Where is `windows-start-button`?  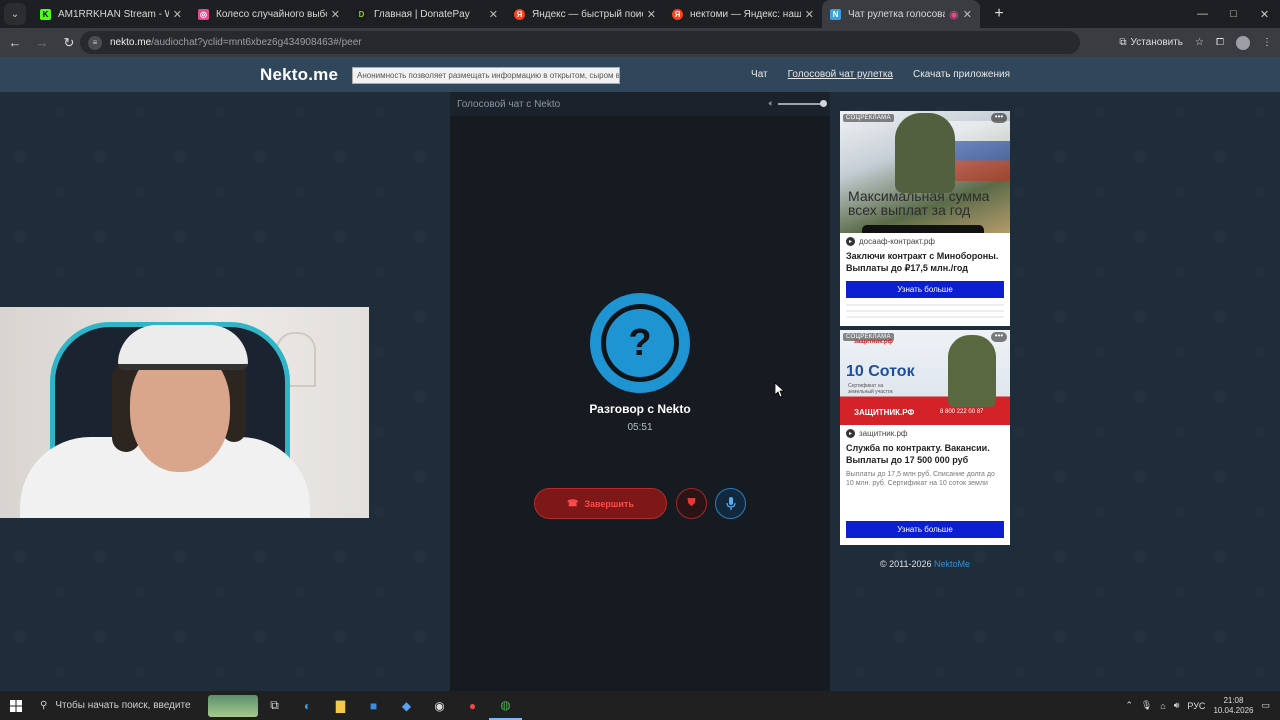 windows-start-button is located at coordinates (16, 705).